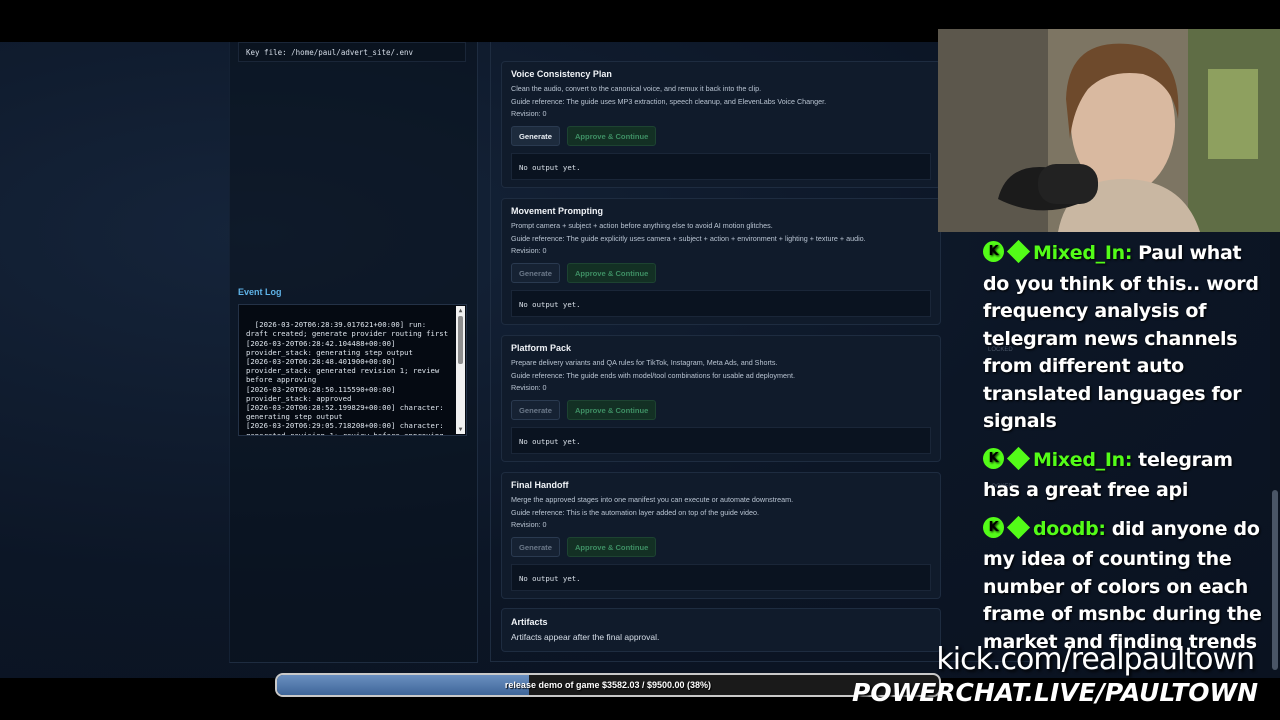 Image resolution: width=1280 pixels, height=720 pixels. I want to click on stage-title: Final Handoff, so click(540, 485).